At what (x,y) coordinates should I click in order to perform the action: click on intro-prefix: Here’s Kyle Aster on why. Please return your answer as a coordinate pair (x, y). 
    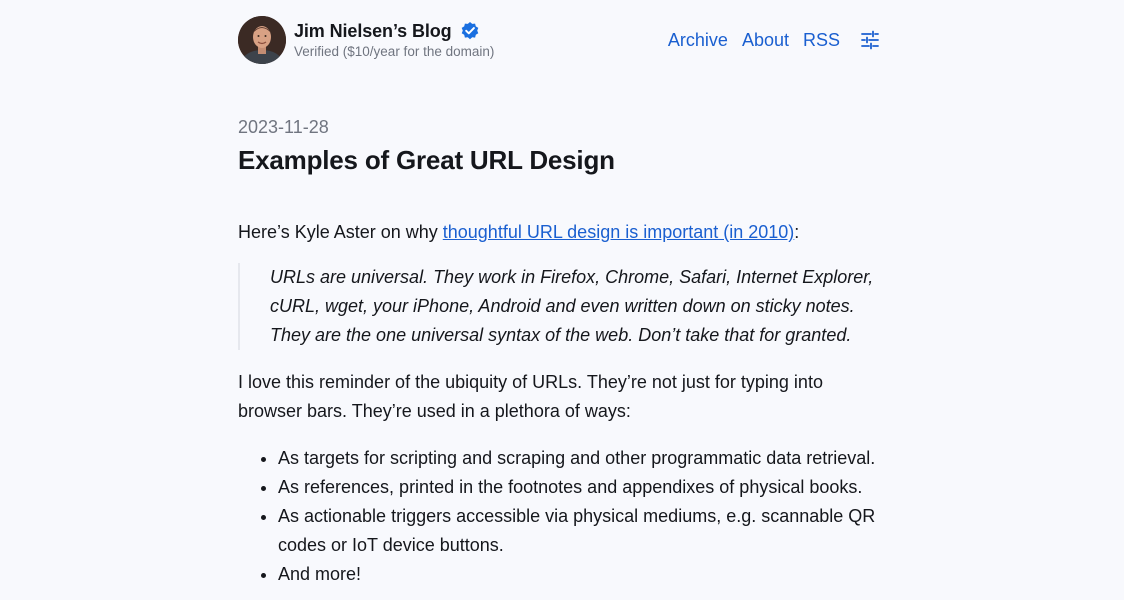
    Looking at the image, I should click on (340, 232).